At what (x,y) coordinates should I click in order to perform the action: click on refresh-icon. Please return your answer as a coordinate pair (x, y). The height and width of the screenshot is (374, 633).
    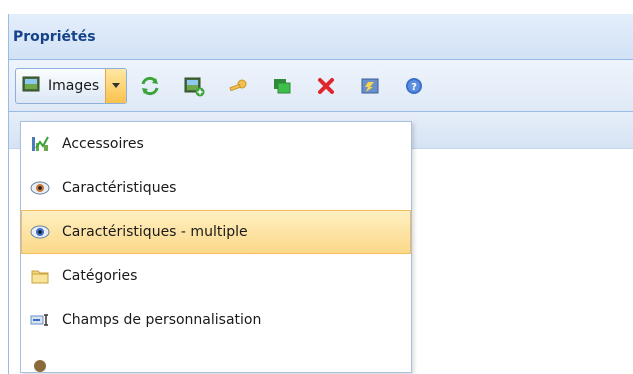
    Looking at the image, I should click on (150, 86).